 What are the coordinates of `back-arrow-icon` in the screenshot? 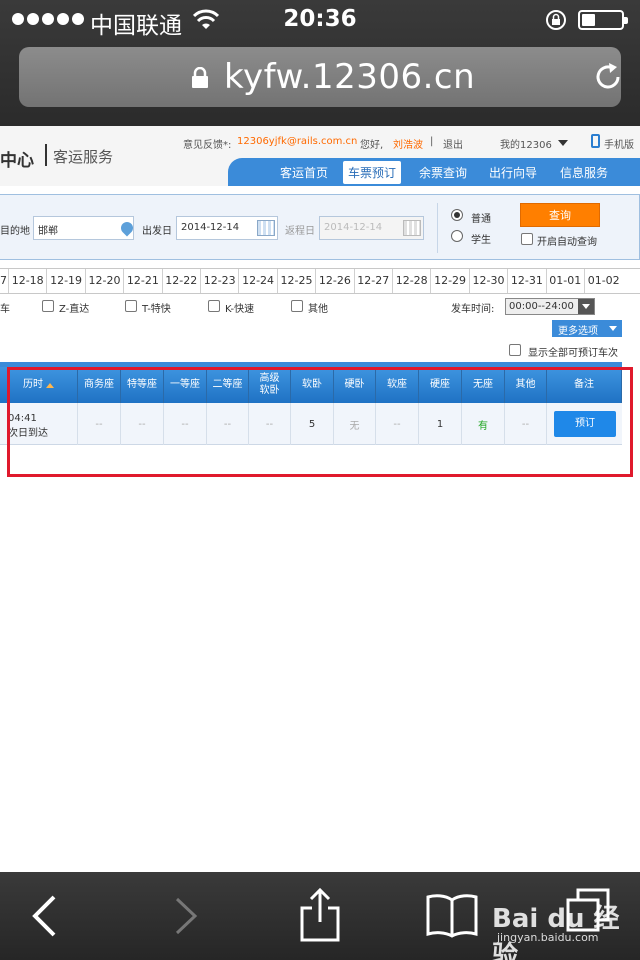 It's located at (44, 916).